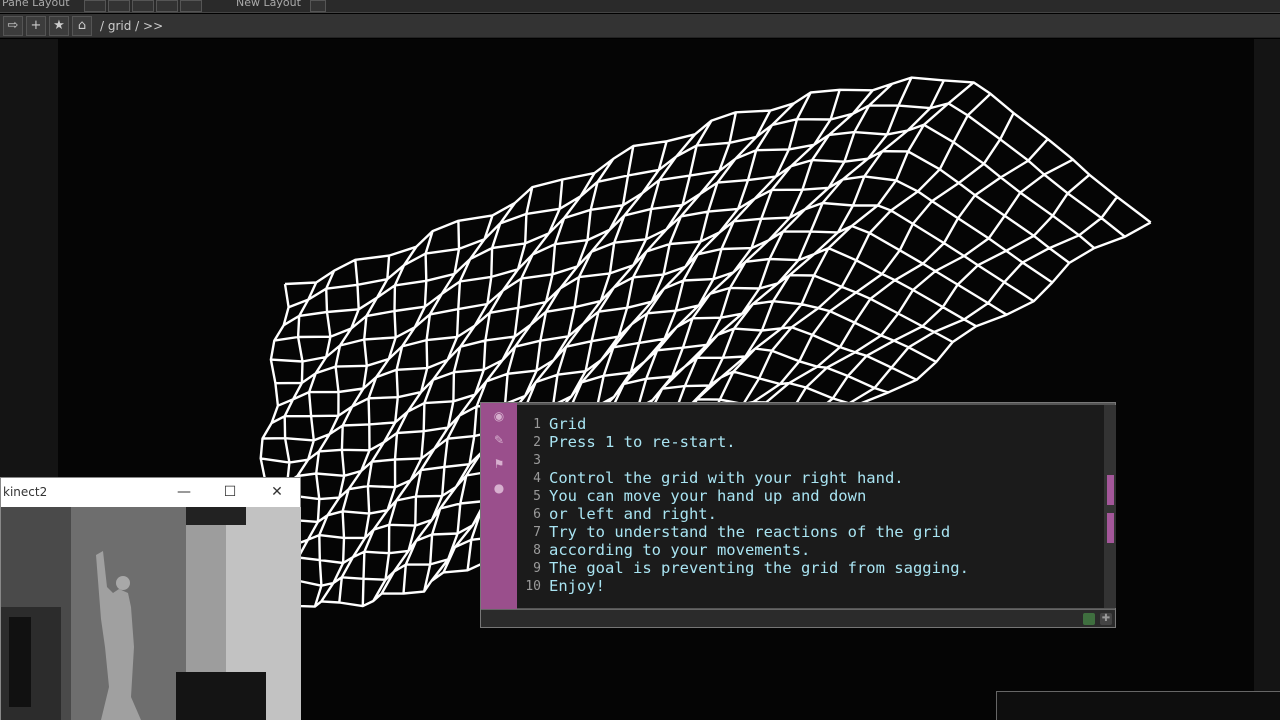  What do you see at coordinates (679, 550) in the screenshot?
I see `text-line: according to your movements.` at bounding box center [679, 550].